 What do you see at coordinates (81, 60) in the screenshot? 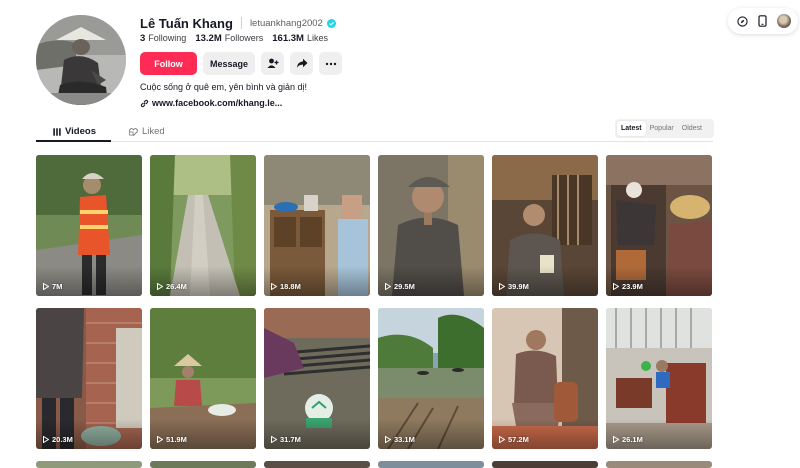
I see `profile-avatar` at bounding box center [81, 60].